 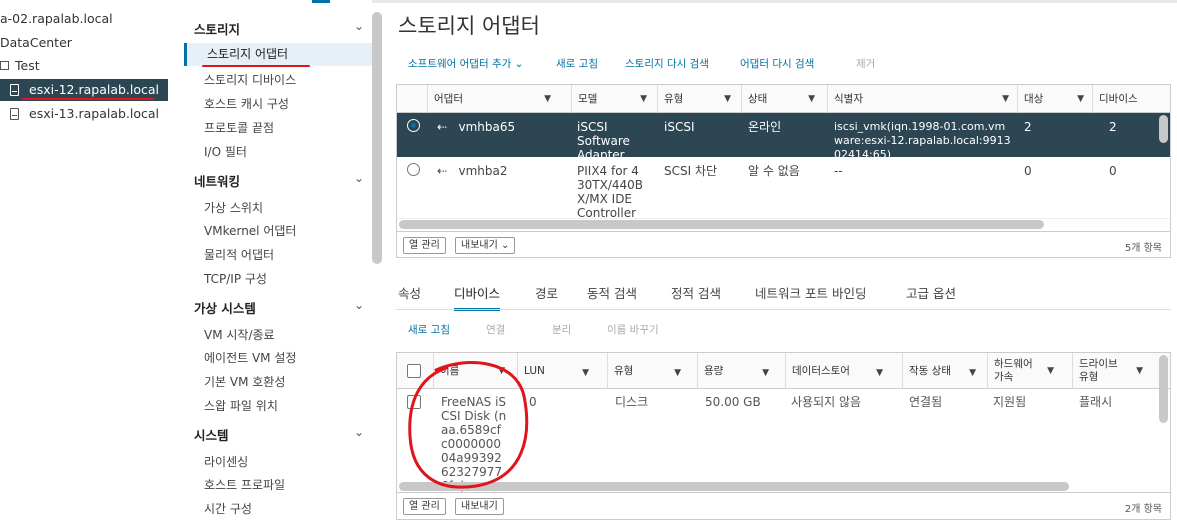 What do you see at coordinates (377, 138) in the screenshot?
I see `nav-scrollbar` at bounding box center [377, 138].